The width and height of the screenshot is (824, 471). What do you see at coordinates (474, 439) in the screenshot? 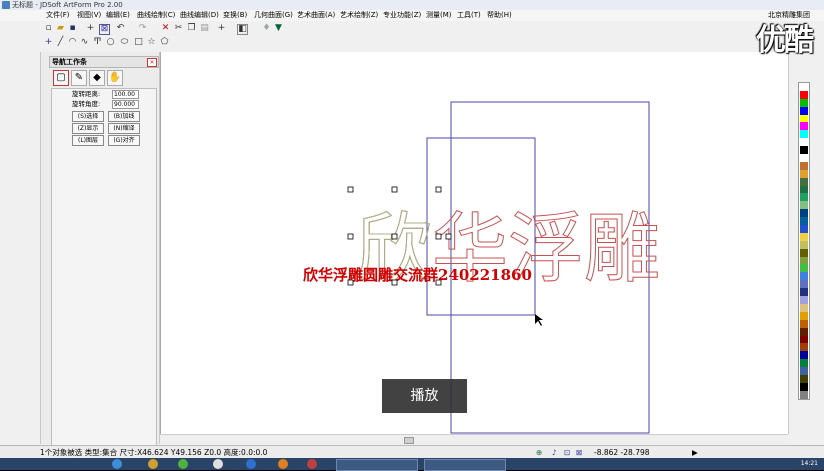
I see `horizontal-scrollbar` at bounding box center [474, 439].